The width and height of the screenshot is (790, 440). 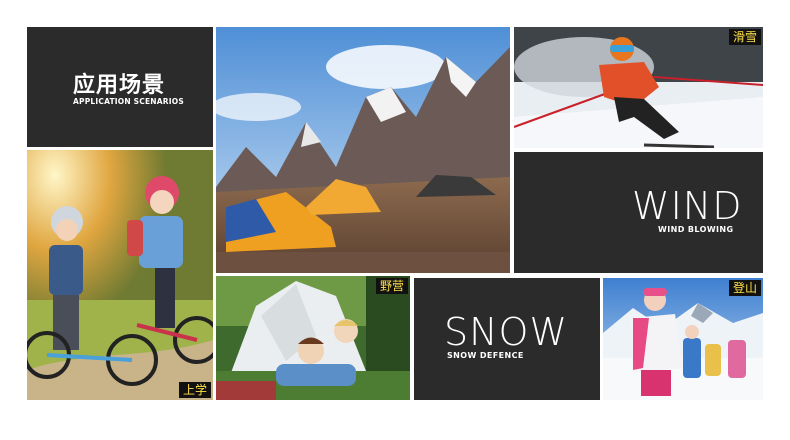 I want to click on school-label: 上学, so click(x=194, y=390).